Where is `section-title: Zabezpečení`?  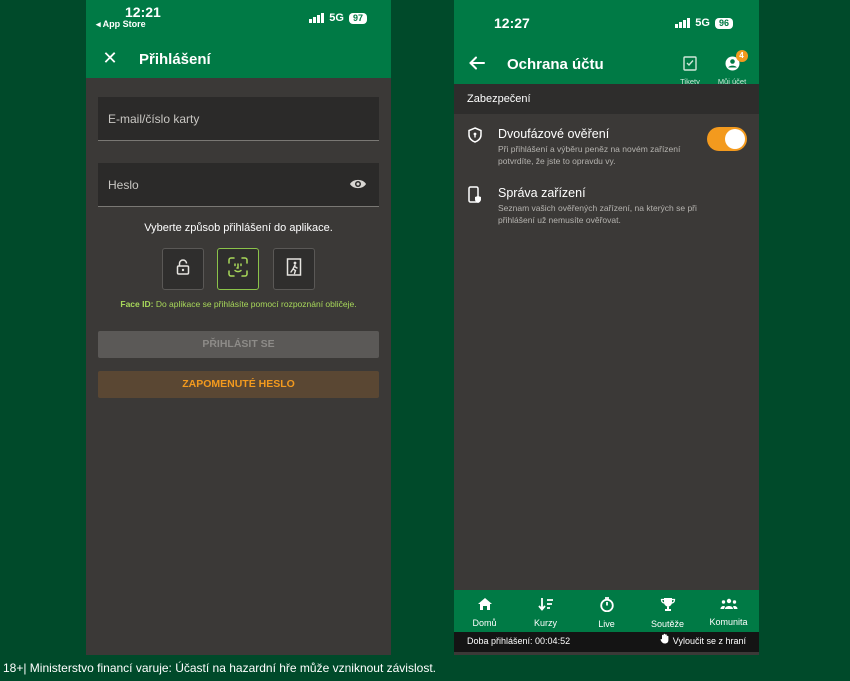
section-title: Zabezpečení is located at coordinates (606, 99).